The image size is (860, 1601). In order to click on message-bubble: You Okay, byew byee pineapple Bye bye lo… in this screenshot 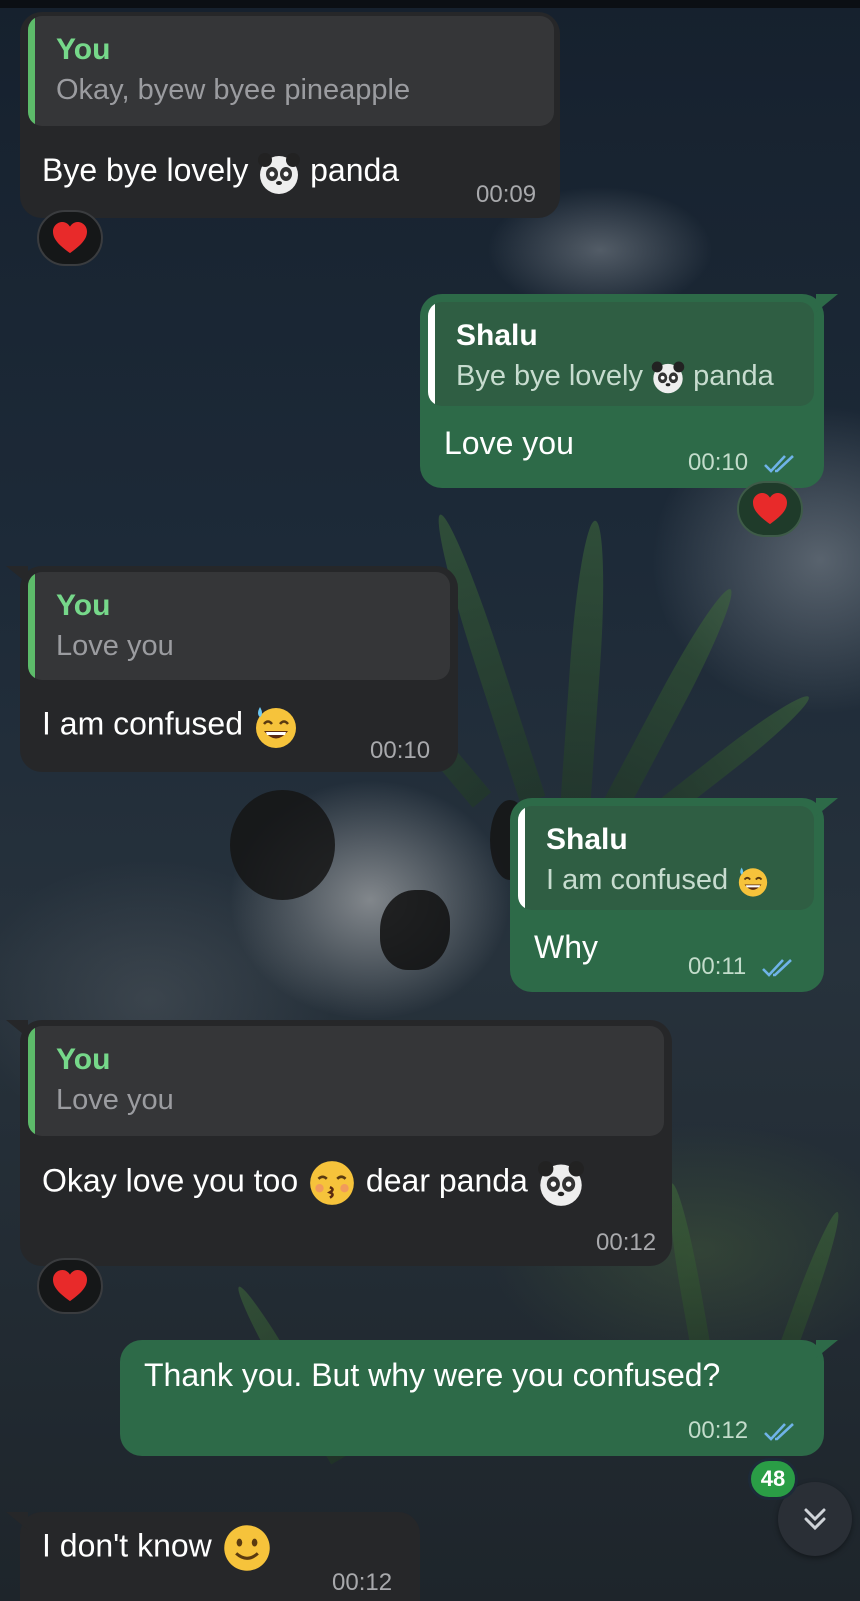, I will do `click(290, 115)`.